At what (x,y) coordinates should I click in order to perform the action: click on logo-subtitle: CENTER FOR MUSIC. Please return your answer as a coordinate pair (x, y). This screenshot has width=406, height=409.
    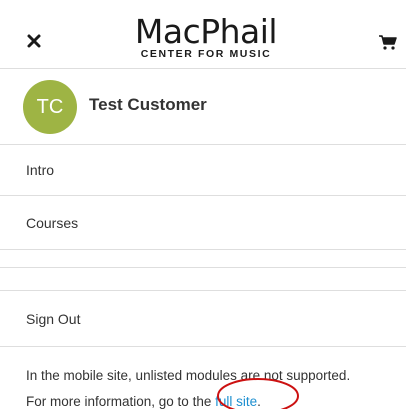
    Looking at the image, I should click on (206, 54).